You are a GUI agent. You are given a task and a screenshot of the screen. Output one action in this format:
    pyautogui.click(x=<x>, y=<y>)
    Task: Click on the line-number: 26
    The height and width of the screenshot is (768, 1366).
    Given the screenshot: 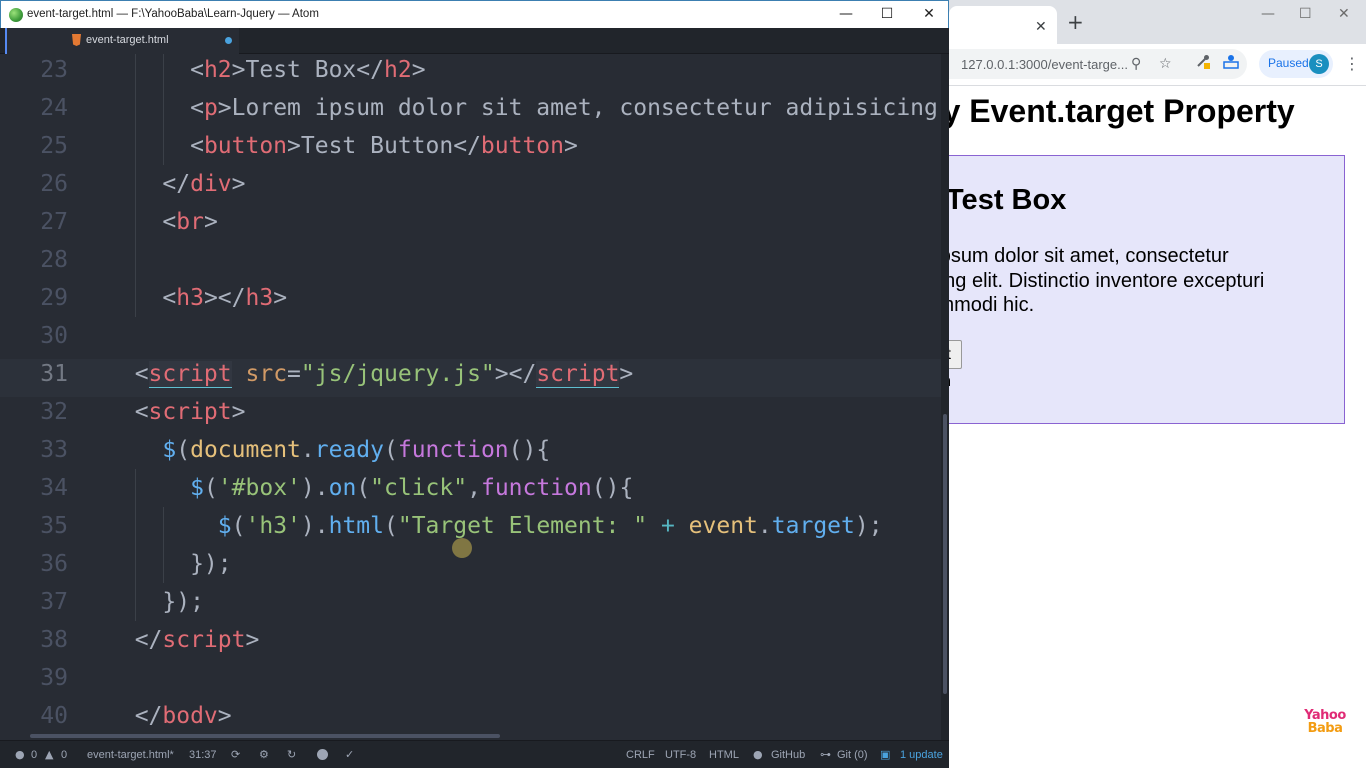 What is the action you would take?
    pyautogui.click(x=39, y=184)
    